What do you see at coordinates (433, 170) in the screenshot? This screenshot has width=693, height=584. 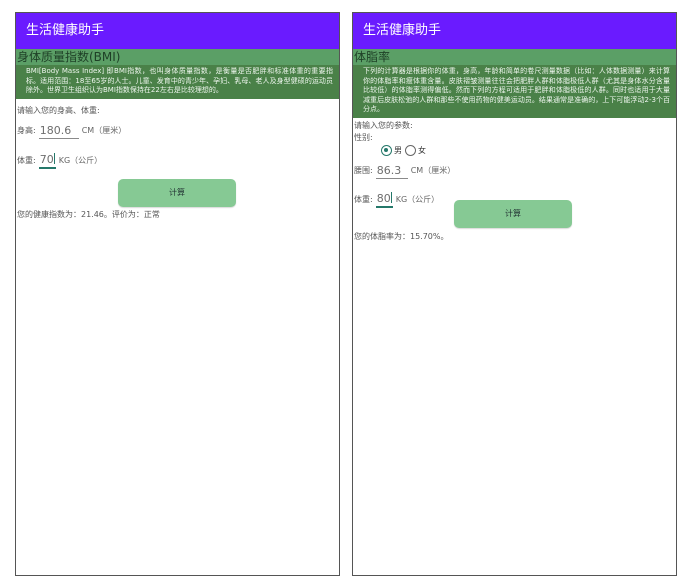 I see `waist-unit: CM（厘米）` at bounding box center [433, 170].